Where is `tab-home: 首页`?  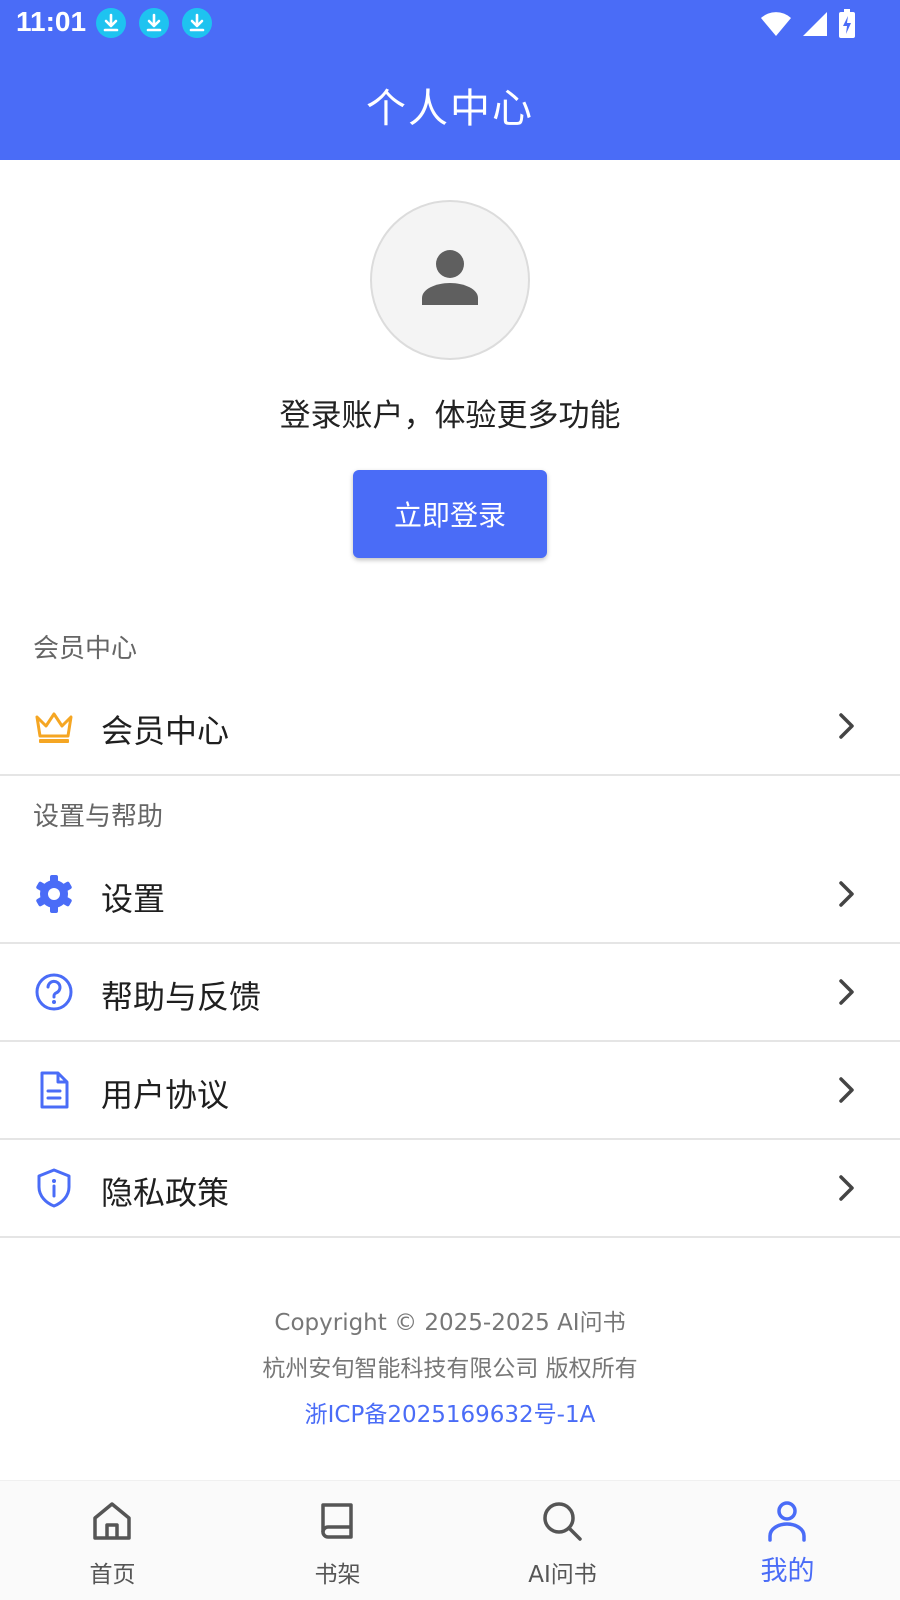 tab-home: 首页 is located at coordinates (112, 1540).